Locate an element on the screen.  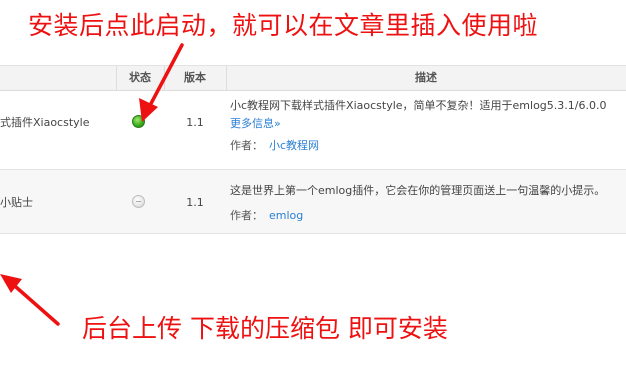
red-arrow-to-upload is located at coordinates (30, 300).